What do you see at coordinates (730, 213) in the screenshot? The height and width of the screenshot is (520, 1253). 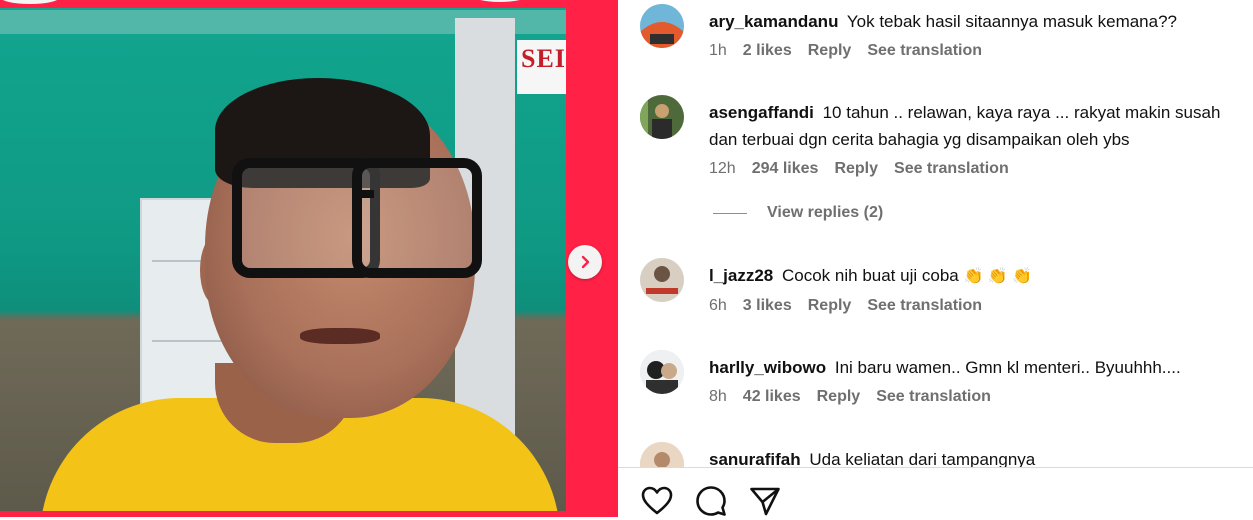 I see `view-replies-divider` at bounding box center [730, 213].